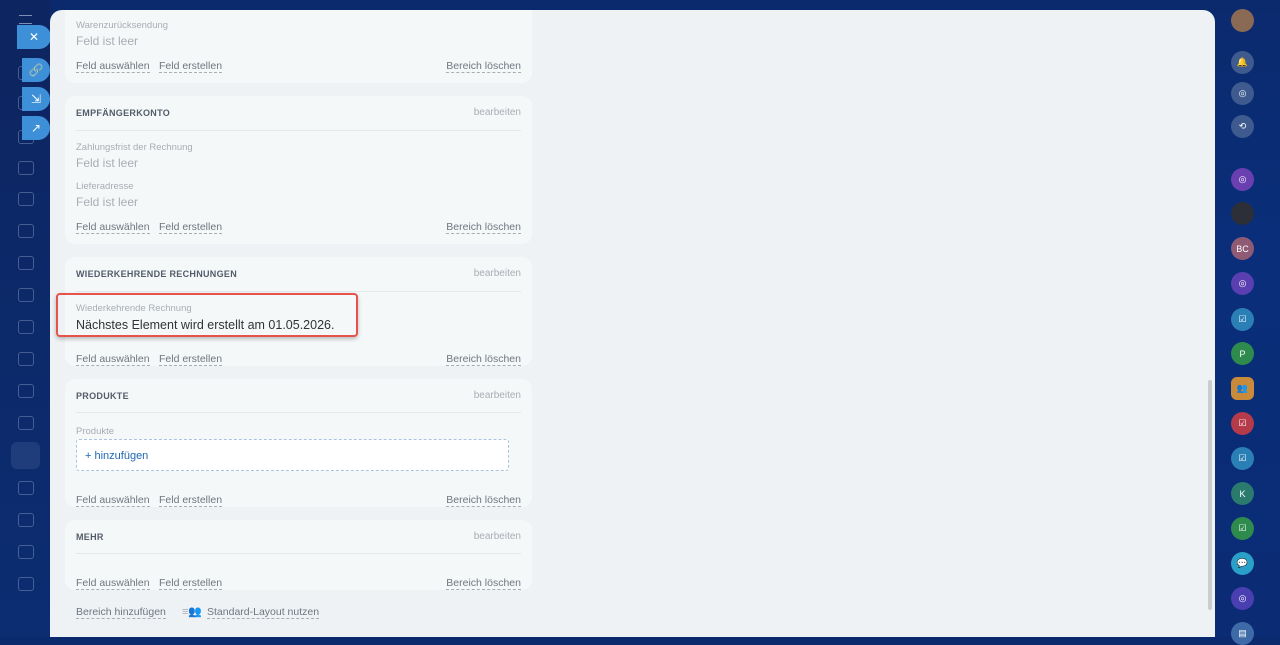  Describe the element at coordinates (122, 25) in the screenshot. I see `field-label: Warenzurücksendung` at that location.